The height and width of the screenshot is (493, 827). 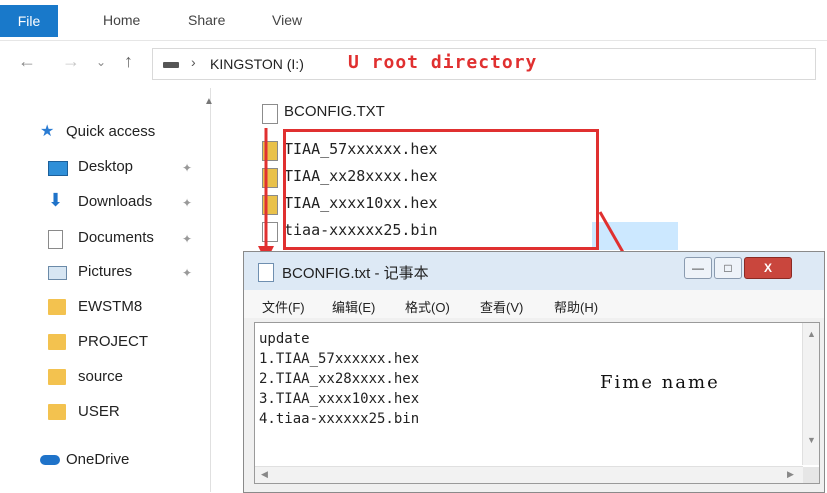 I want to click on scroll-left-icon: ◀, so click(x=264, y=474).